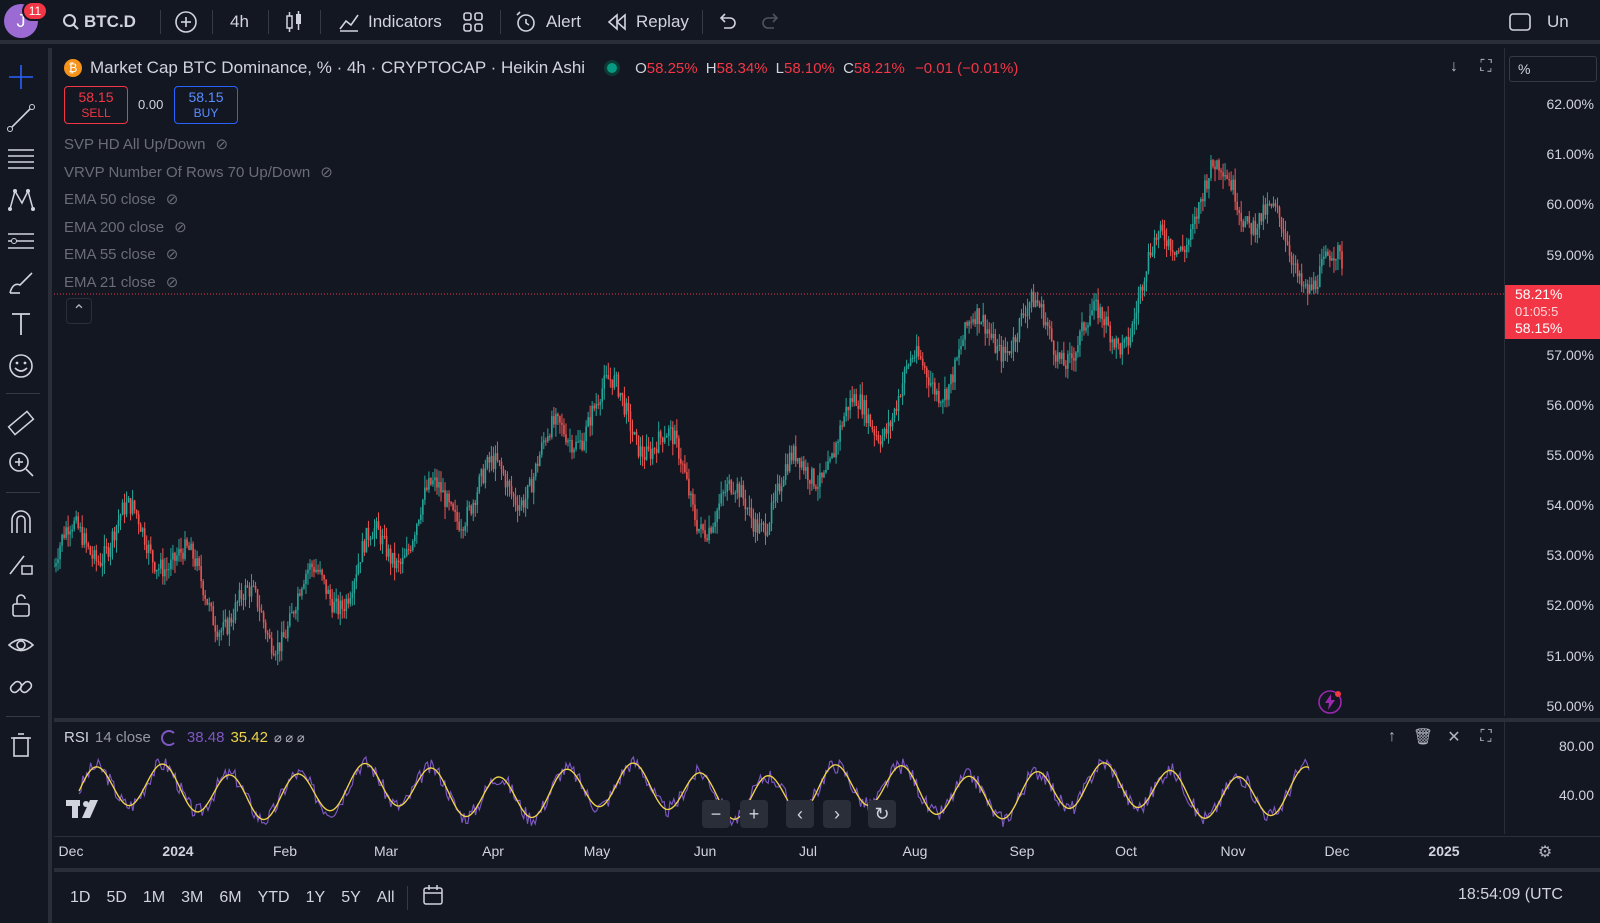 The width and height of the screenshot is (1600, 923). I want to click on lock-drawing-icon, so click(21, 563).